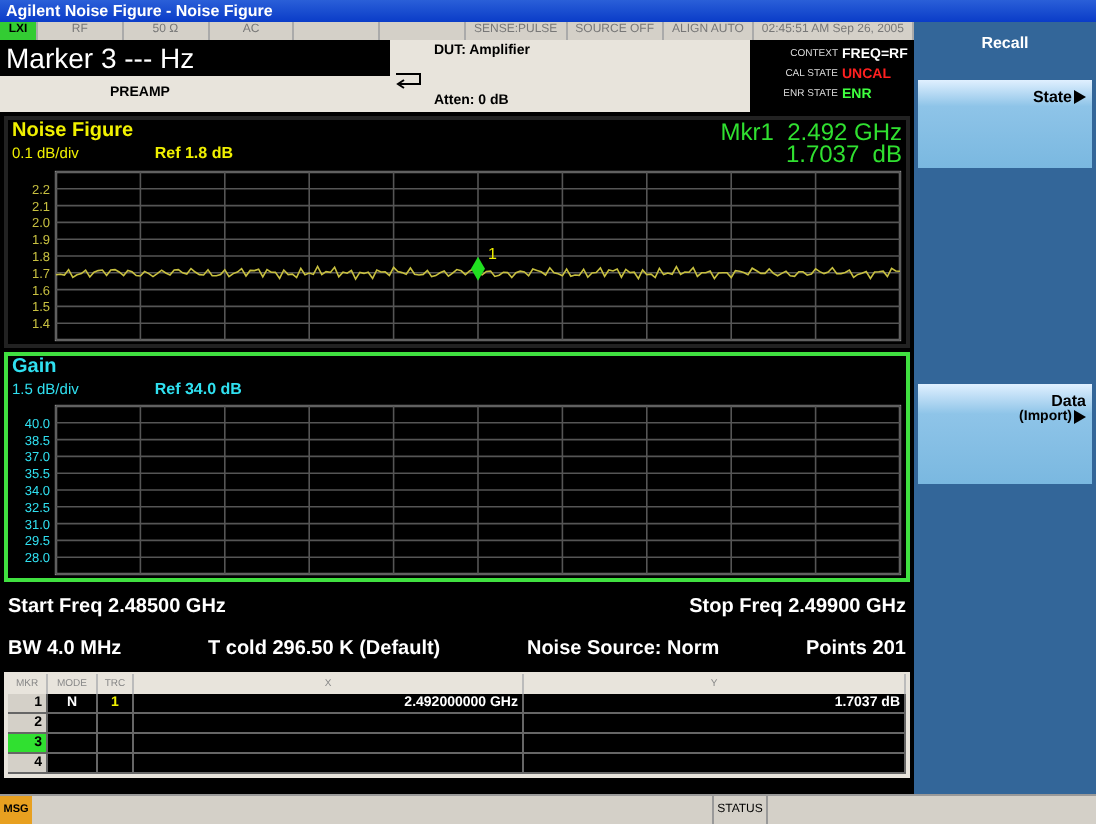 The image size is (1096, 824). I want to click on t-cold-label: T cold 296.50 K (Default), so click(324, 649).